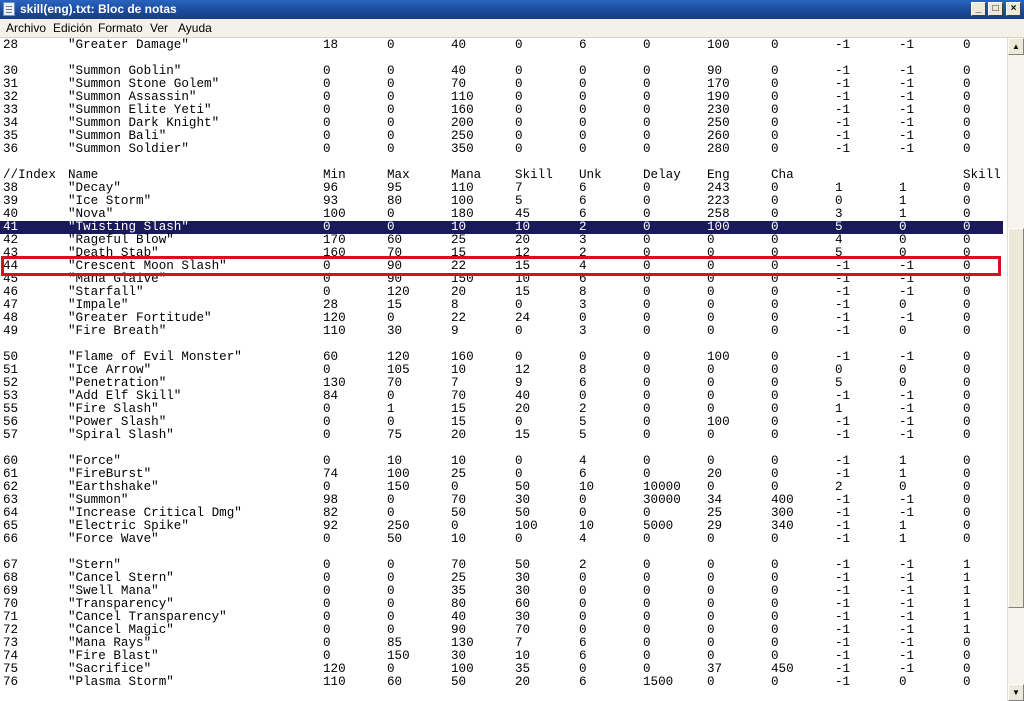 The height and width of the screenshot is (701, 1024). Describe the element at coordinates (159, 28) in the screenshot. I see `menu-ver: Ver` at that location.